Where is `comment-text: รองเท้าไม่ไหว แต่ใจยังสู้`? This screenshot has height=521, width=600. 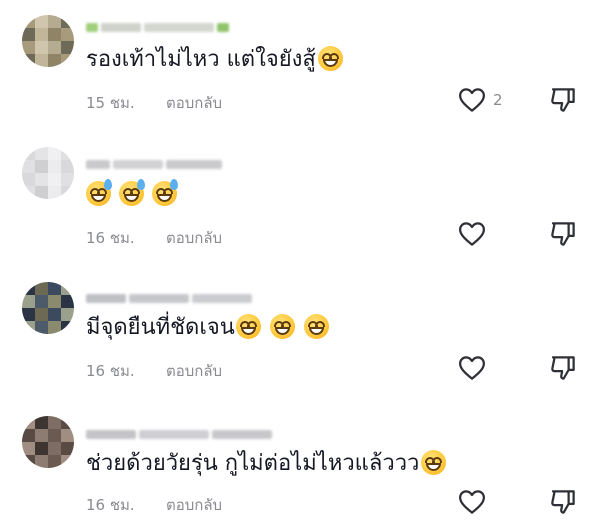
comment-text: รองเท้าไม่ไหว แต่ใจยังสู้ is located at coordinates (214, 60).